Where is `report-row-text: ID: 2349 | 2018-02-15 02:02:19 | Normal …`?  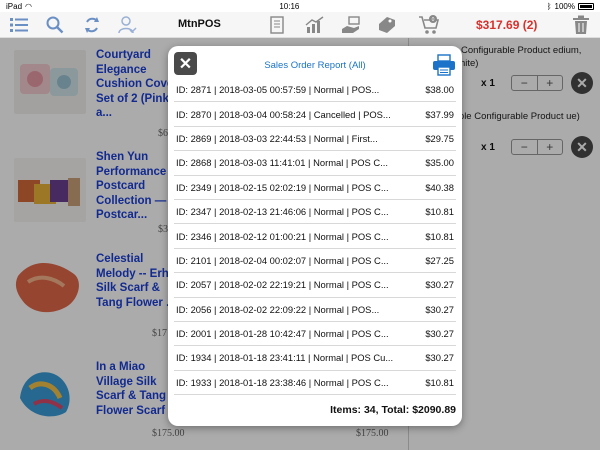
report-row-text: ID: 2349 | 2018-02-15 02:02:19 | Normal … is located at coordinates (282, 187).